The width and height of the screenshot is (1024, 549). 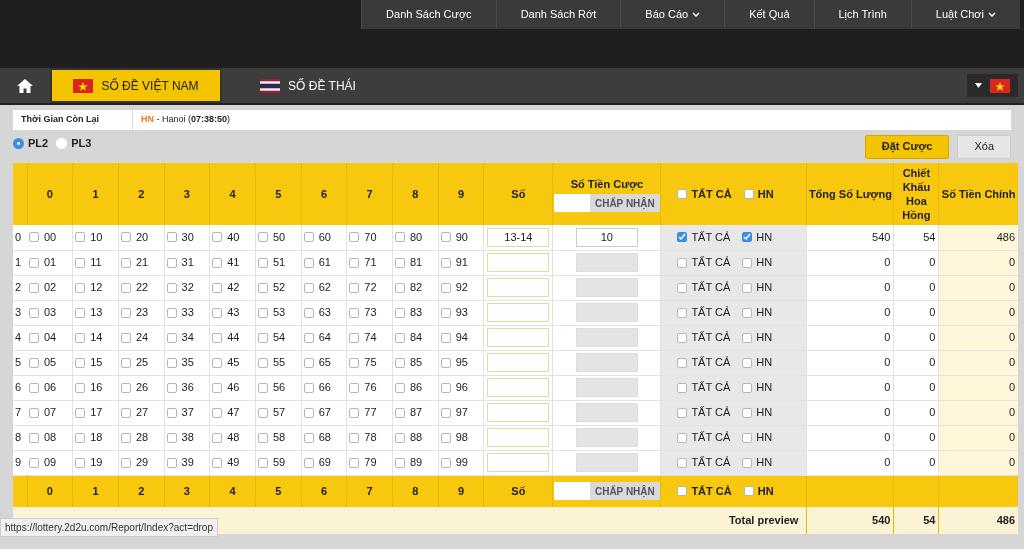 I want to click on clear-button: Xóa, so click(x=984, y=146).